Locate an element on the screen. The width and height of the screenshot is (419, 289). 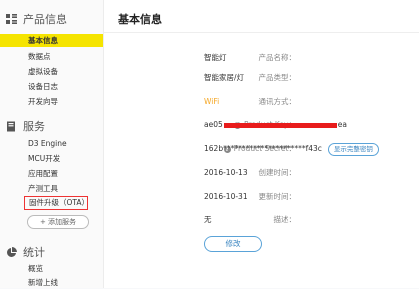
section-label: 服务 is located at coordinates (34, 126).